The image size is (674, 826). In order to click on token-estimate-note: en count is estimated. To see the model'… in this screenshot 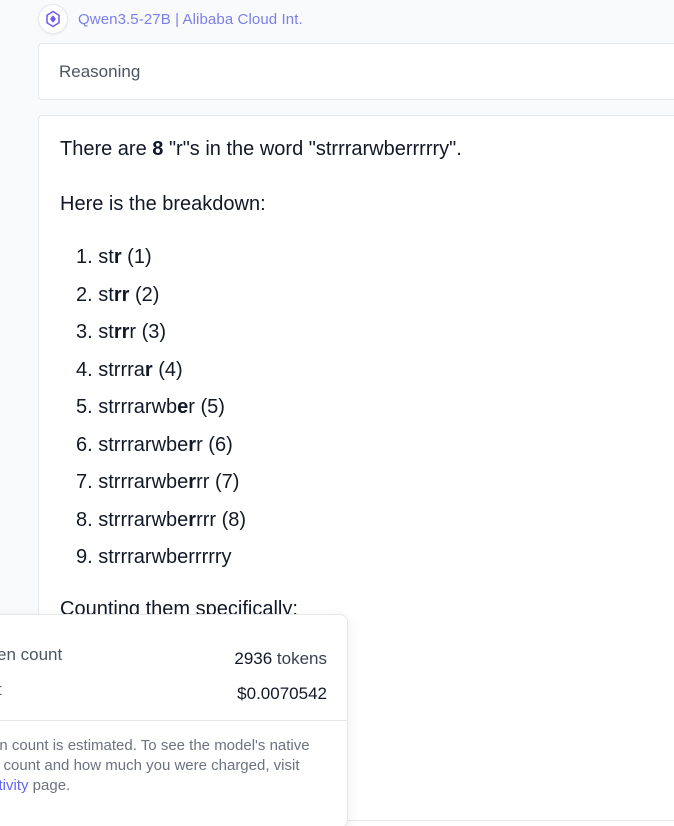, I will do `click(165, 766)`.